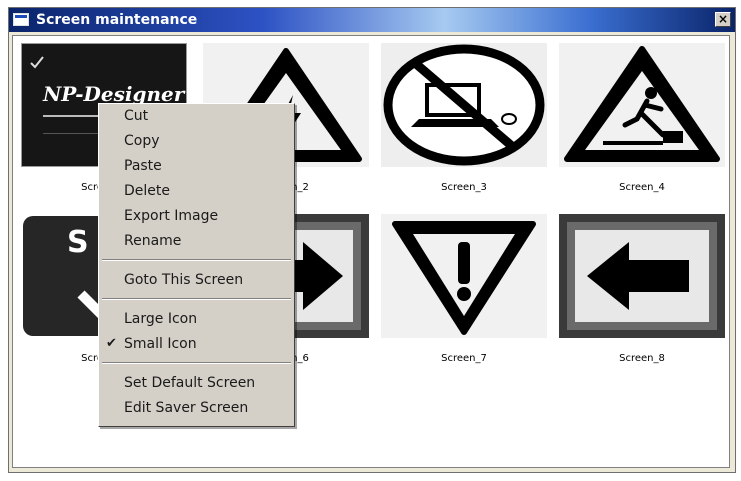 This screenshot has width=741, height=481. I want to click on title-bar: Screen maintenance ×, so click(372, 20).